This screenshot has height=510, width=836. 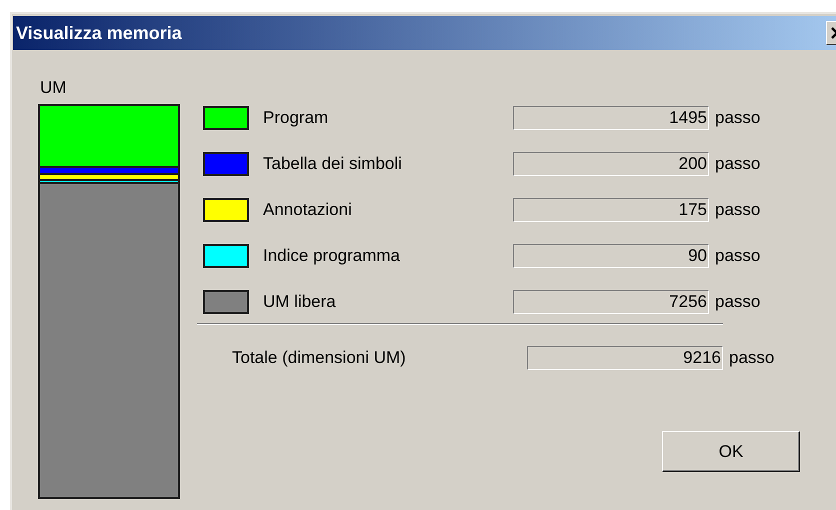 I want to click on ok-button: OK, so click(x=731, y=451).